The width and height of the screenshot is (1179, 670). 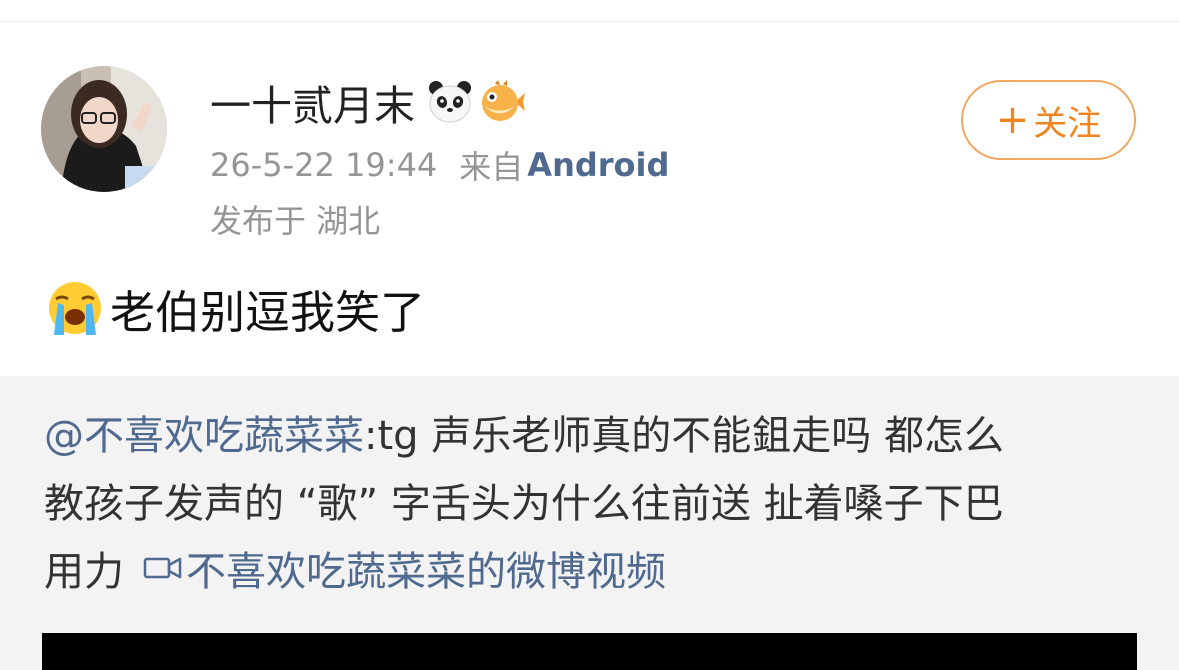 What do you see at coordinates (295, 221) in the screenshot?
I see `post-location: 发布于 湖北` at bounding box center [295, 221].